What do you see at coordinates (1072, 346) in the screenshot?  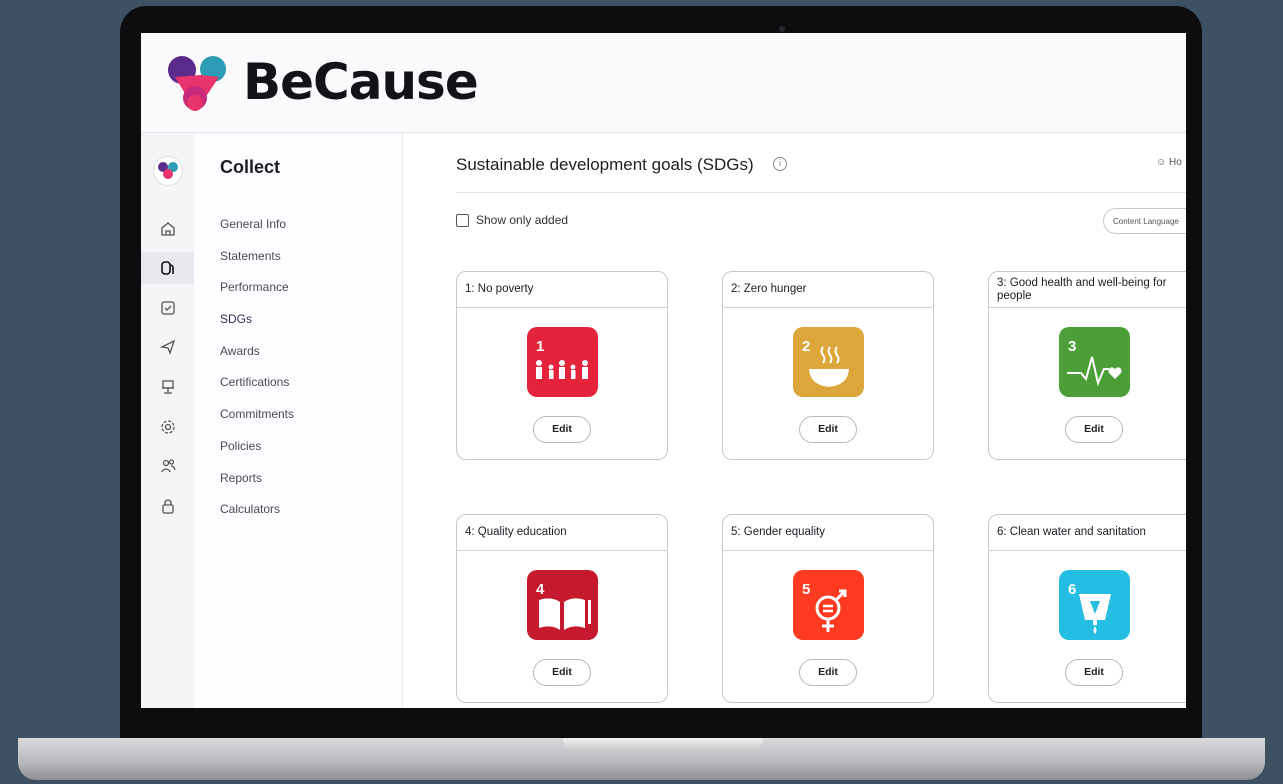 I see `sdg-number: 3` at bounding box center [1072, 346].